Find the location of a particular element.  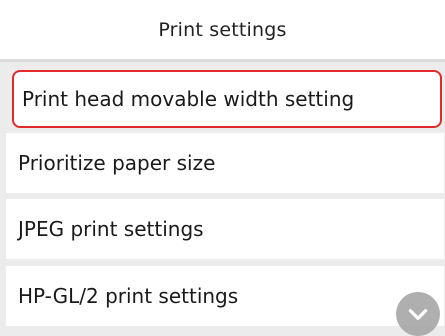

scroll-down-button is located at coordinates (418, 314).